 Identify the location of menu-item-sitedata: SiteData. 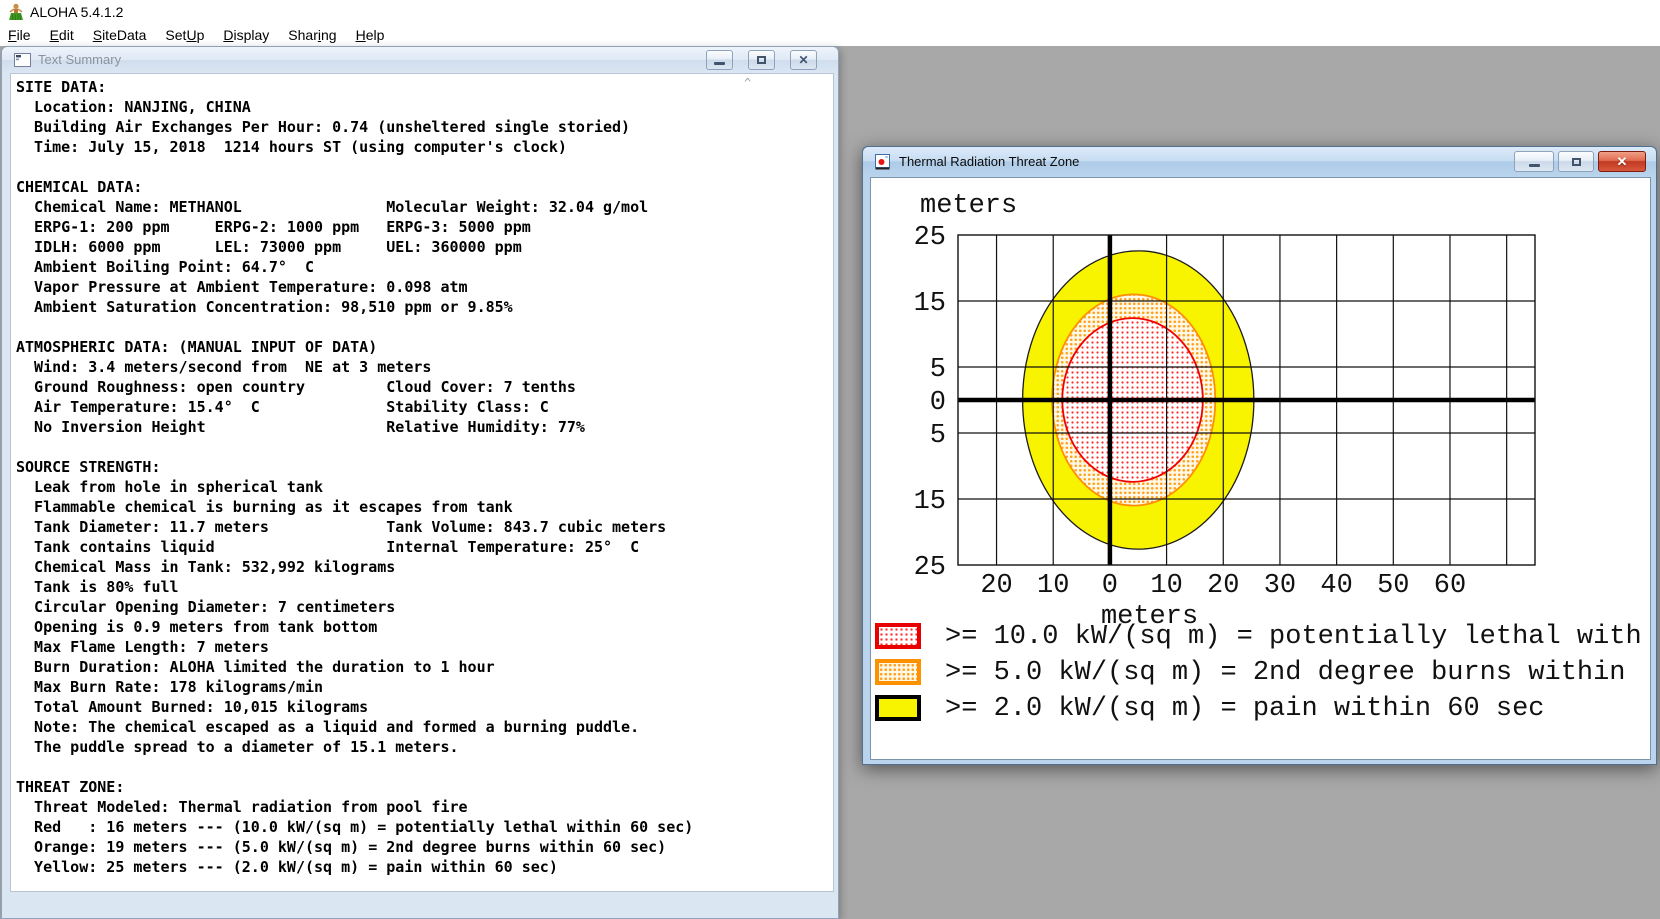
(120, 35).